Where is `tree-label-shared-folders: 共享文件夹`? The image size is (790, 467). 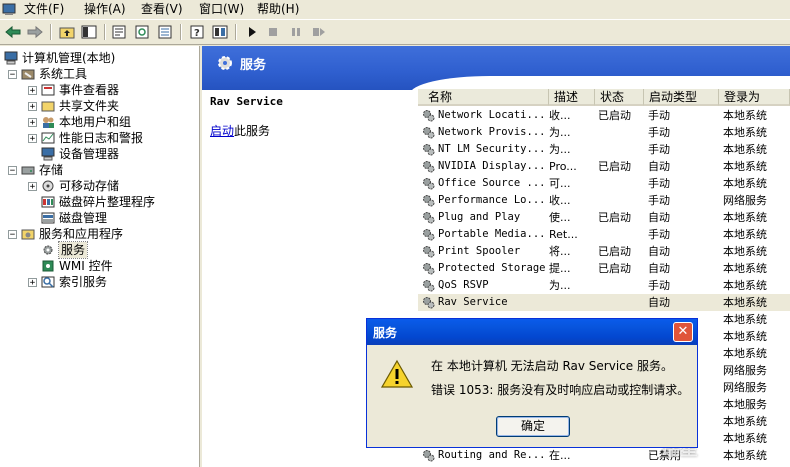
tree-label-shared-folders: 共享文件夹 is located at coordinates (89, 106).